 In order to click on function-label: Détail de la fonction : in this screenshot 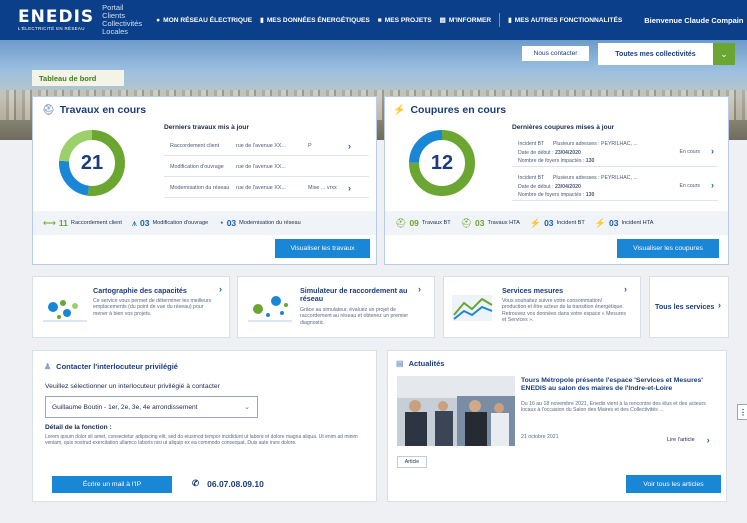, I will do `click(78, 427)`.